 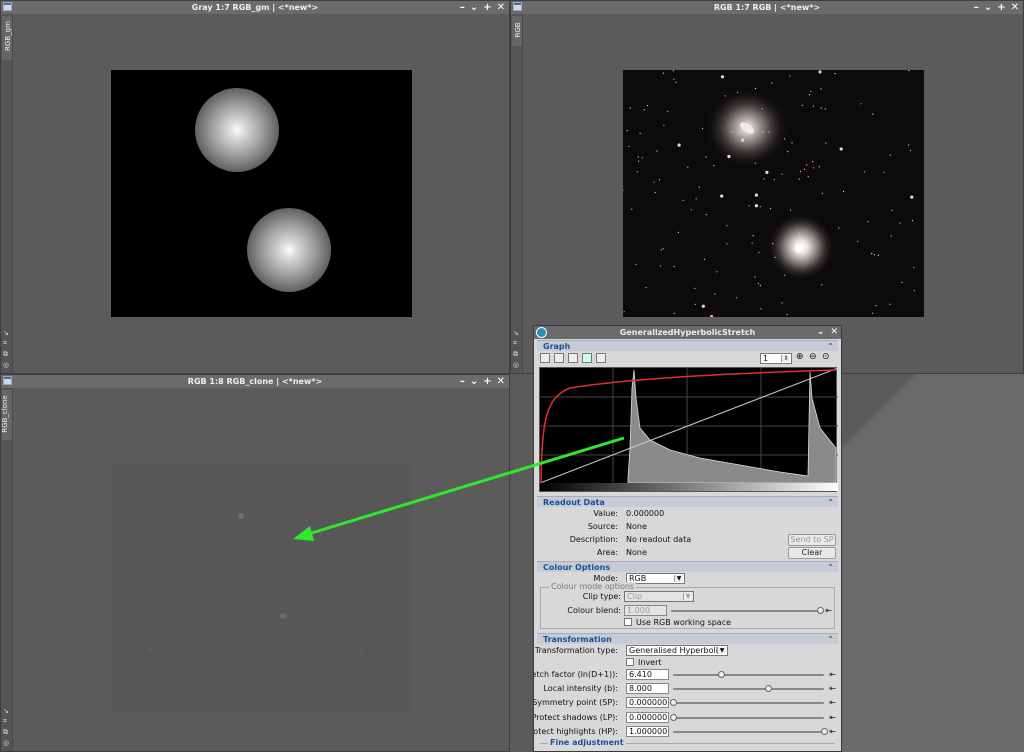 What do you see at coordinates (689, 429) in the screenshot?
I see `histogram-graph` at bounding box center [689, 429].